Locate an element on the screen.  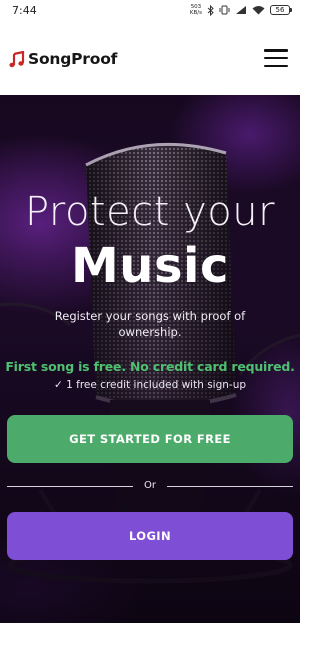
app-header: SongProof is located at coordinates (150, 58).